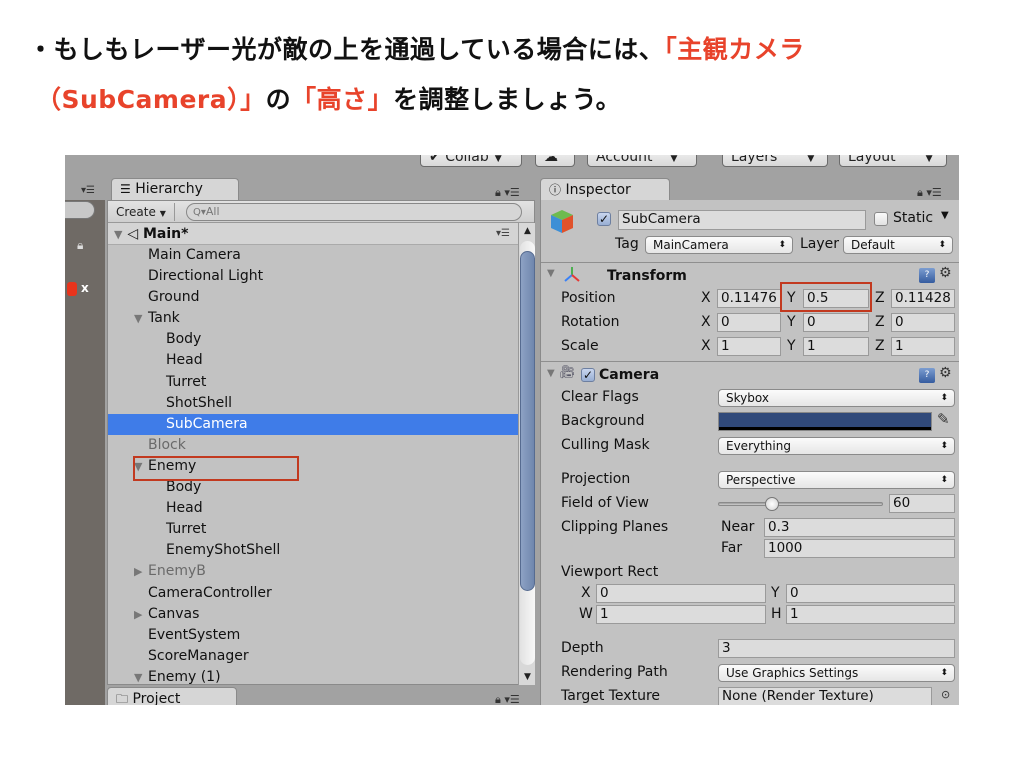 The width and height of the screenshot is (1024, 768). What do you see at coordinates (681, 593) in the screenshot?
I see `viewport-x-input: 0` at bounding box center [681, 593].